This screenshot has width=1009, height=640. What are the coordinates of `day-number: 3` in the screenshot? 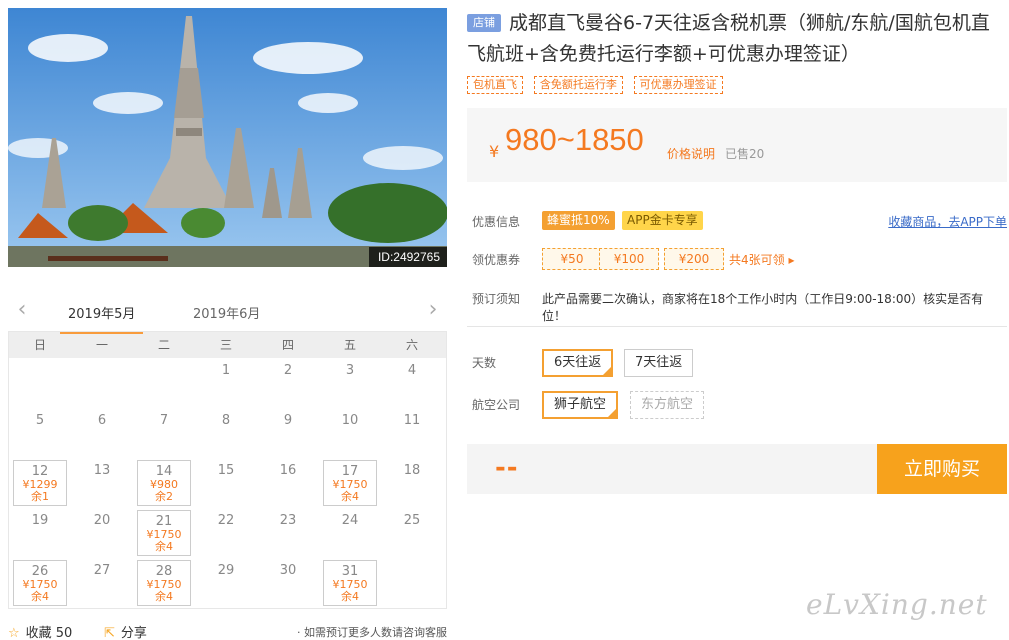 It's located at (350, 370).